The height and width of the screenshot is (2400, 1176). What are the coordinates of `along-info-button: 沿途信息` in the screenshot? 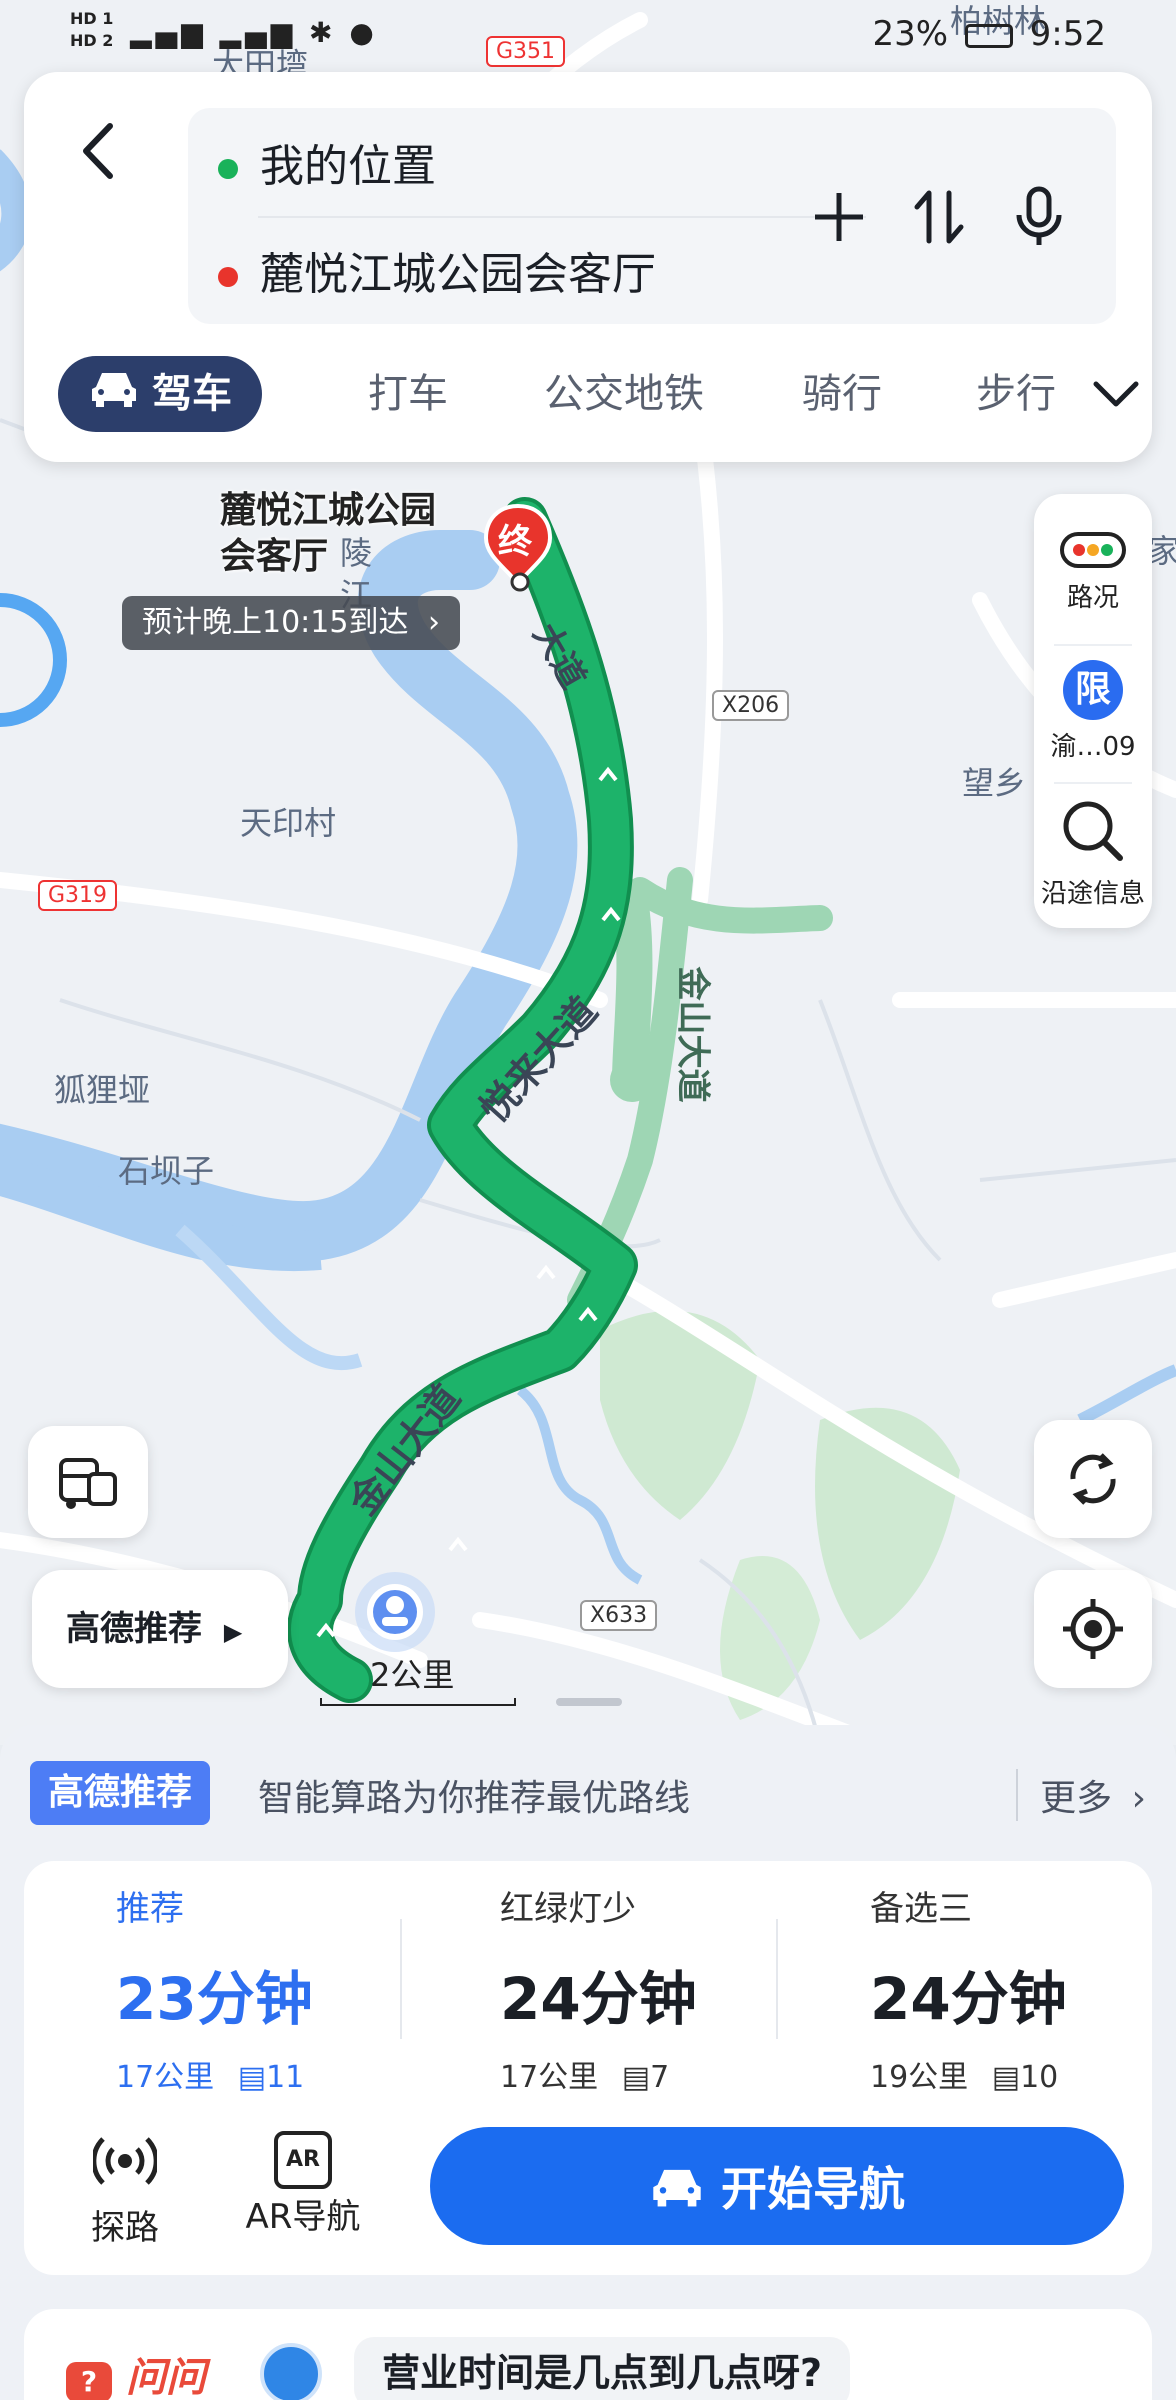 It's located at (1093, 853).